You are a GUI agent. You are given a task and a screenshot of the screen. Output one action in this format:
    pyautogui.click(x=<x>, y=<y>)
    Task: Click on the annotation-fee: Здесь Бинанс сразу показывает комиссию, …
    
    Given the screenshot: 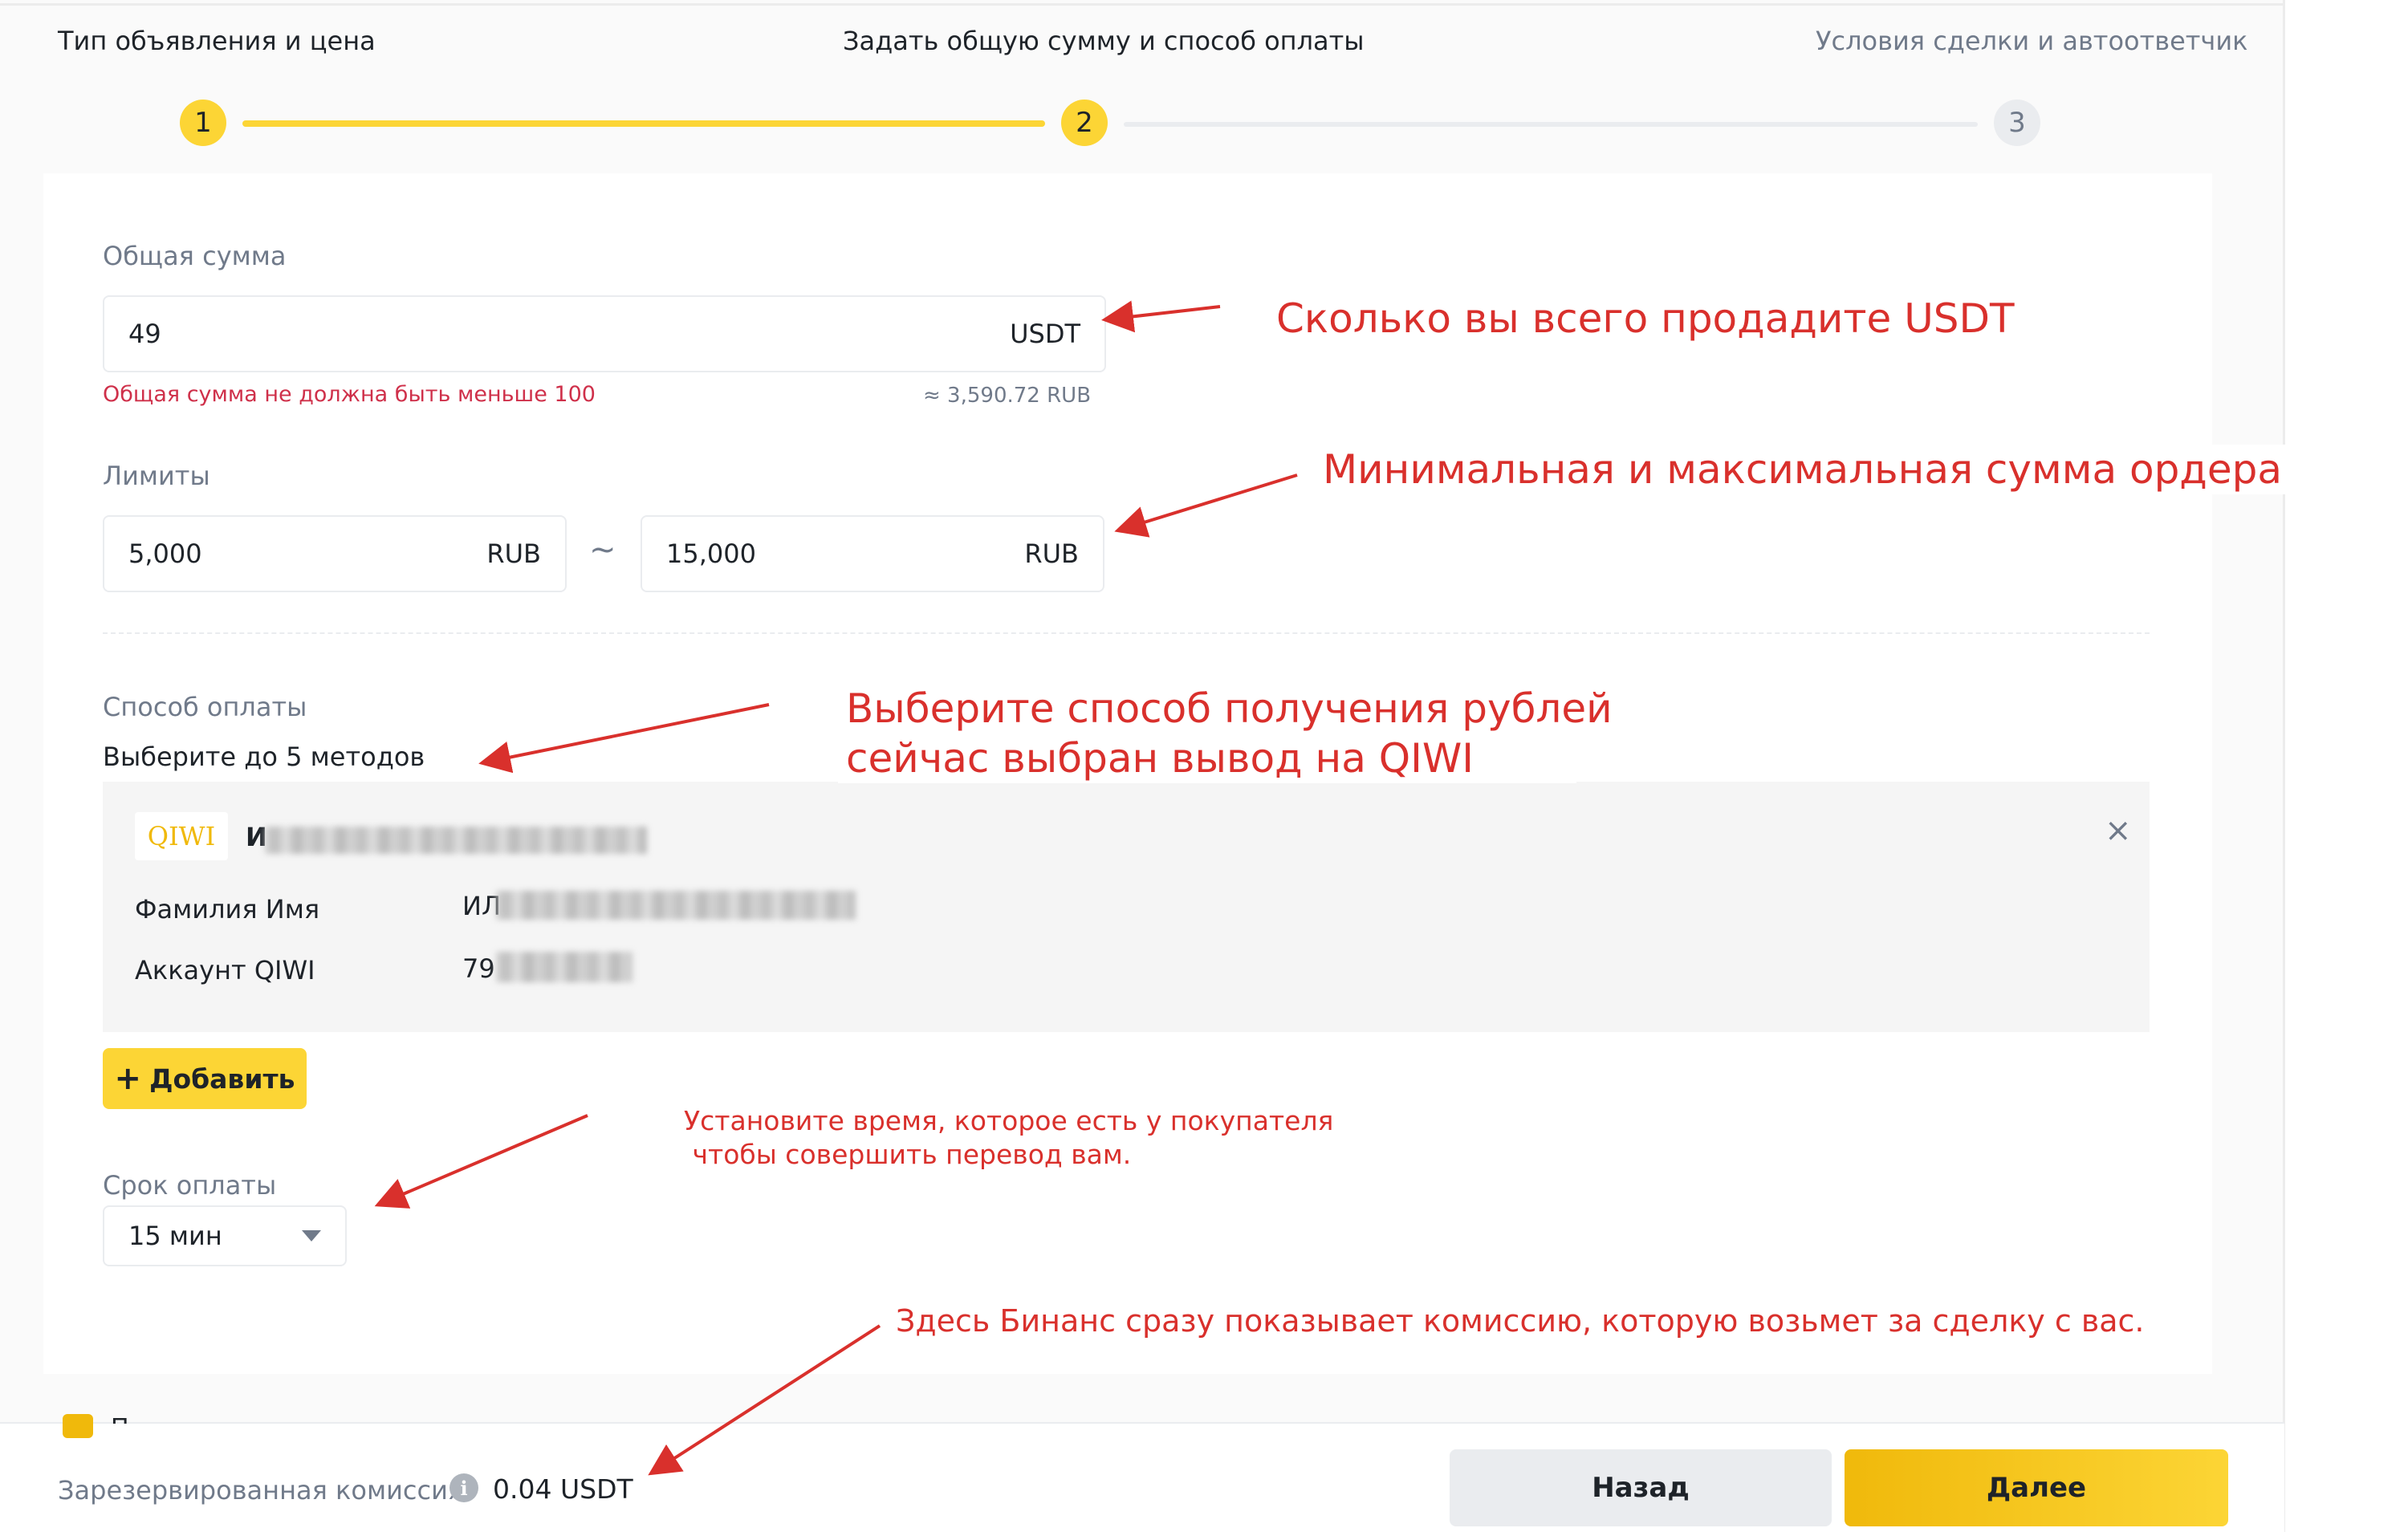 What is the action you would take?
    pyautogui.click(x=1520, y=1321)
    